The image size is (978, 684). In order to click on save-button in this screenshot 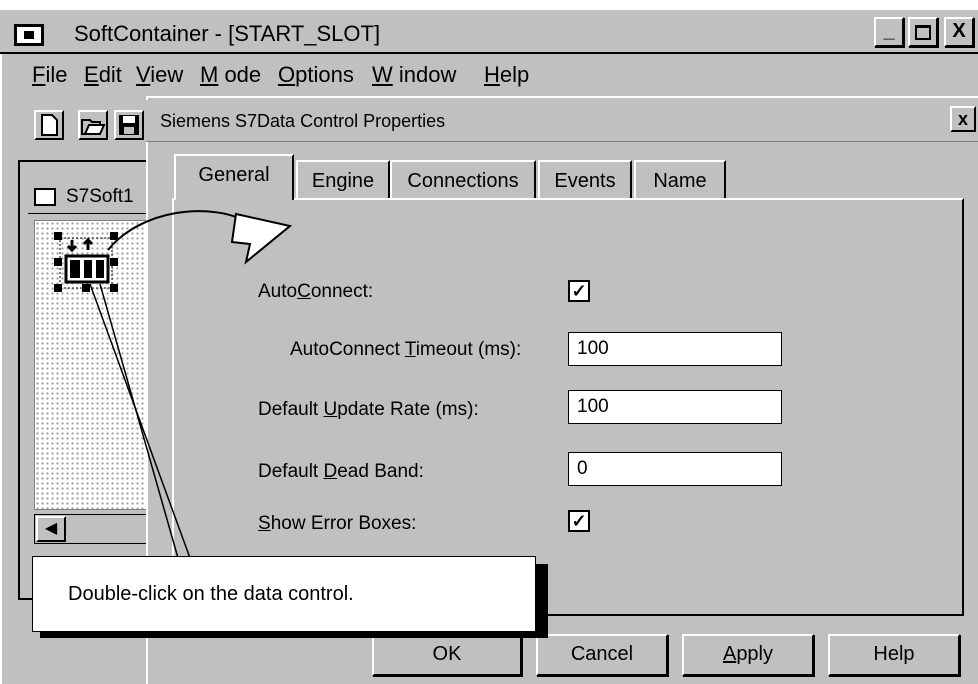, I will do `click(129, 125)`.